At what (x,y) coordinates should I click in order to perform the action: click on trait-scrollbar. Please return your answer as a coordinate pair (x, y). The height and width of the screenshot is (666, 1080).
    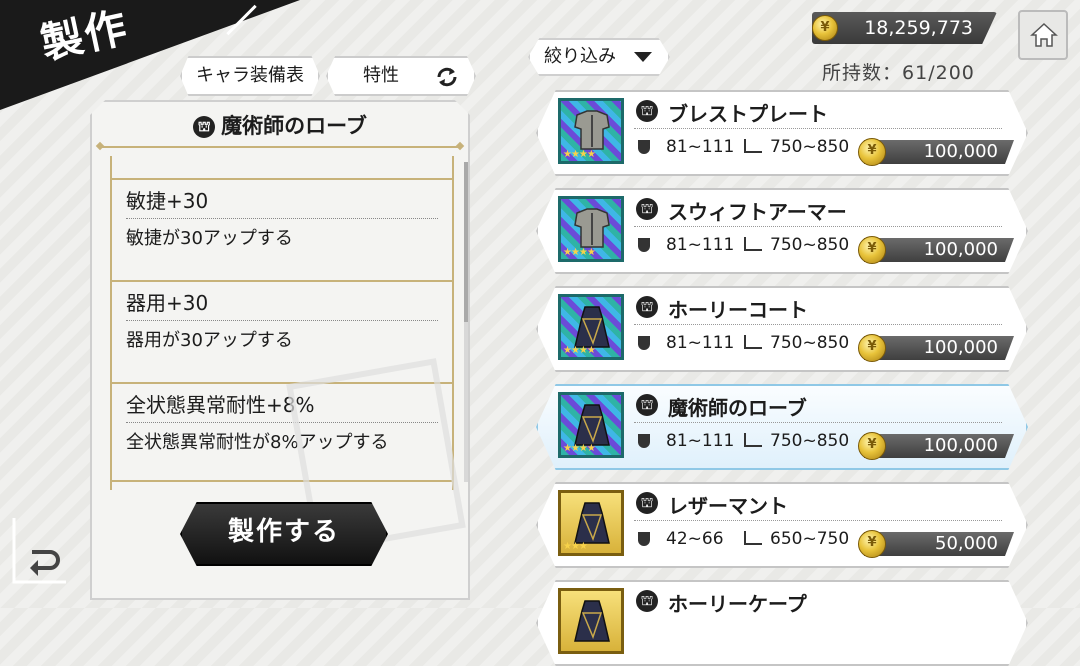
    Looking at the image, I should click on (466, 322).